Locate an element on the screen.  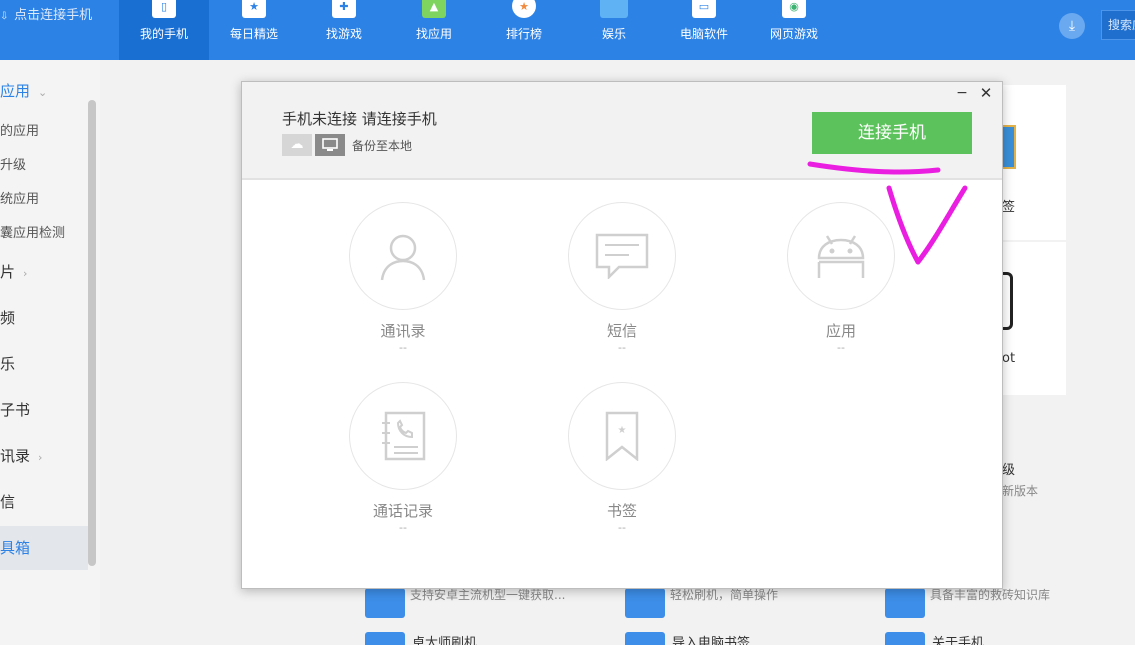
sidebar-section-apps: 应用 ⌄ is located at coordinates (44, 90).